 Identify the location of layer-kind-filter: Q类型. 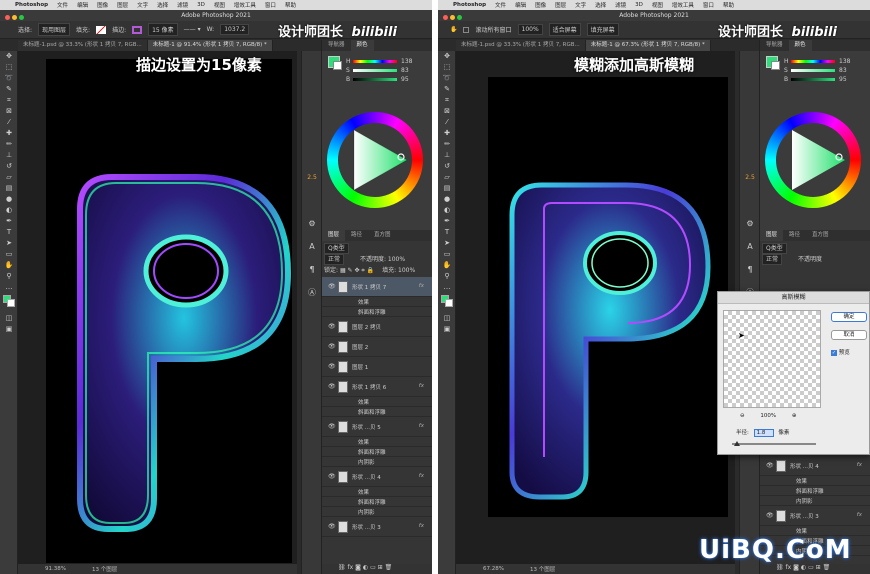
(336, 248).